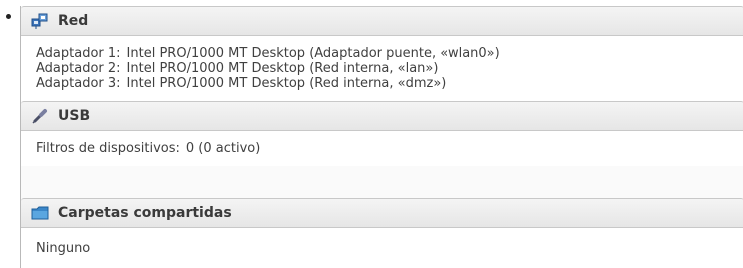 The width and height of the screenshot is (743, 268). What do you see at coordinates (108, 148) in the screenshot?
I see `device-filters-label: Filtros de dispositivos:` at bounding box center [108, 148].